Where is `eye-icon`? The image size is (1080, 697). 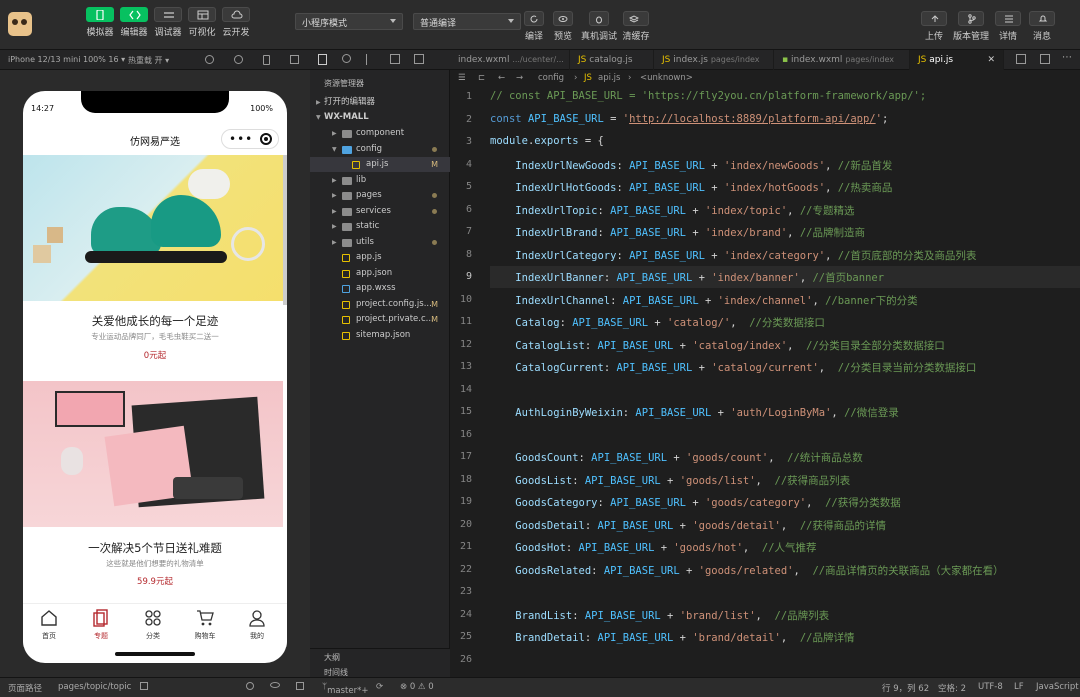
eye-icon is located at coordinates (275, 685).